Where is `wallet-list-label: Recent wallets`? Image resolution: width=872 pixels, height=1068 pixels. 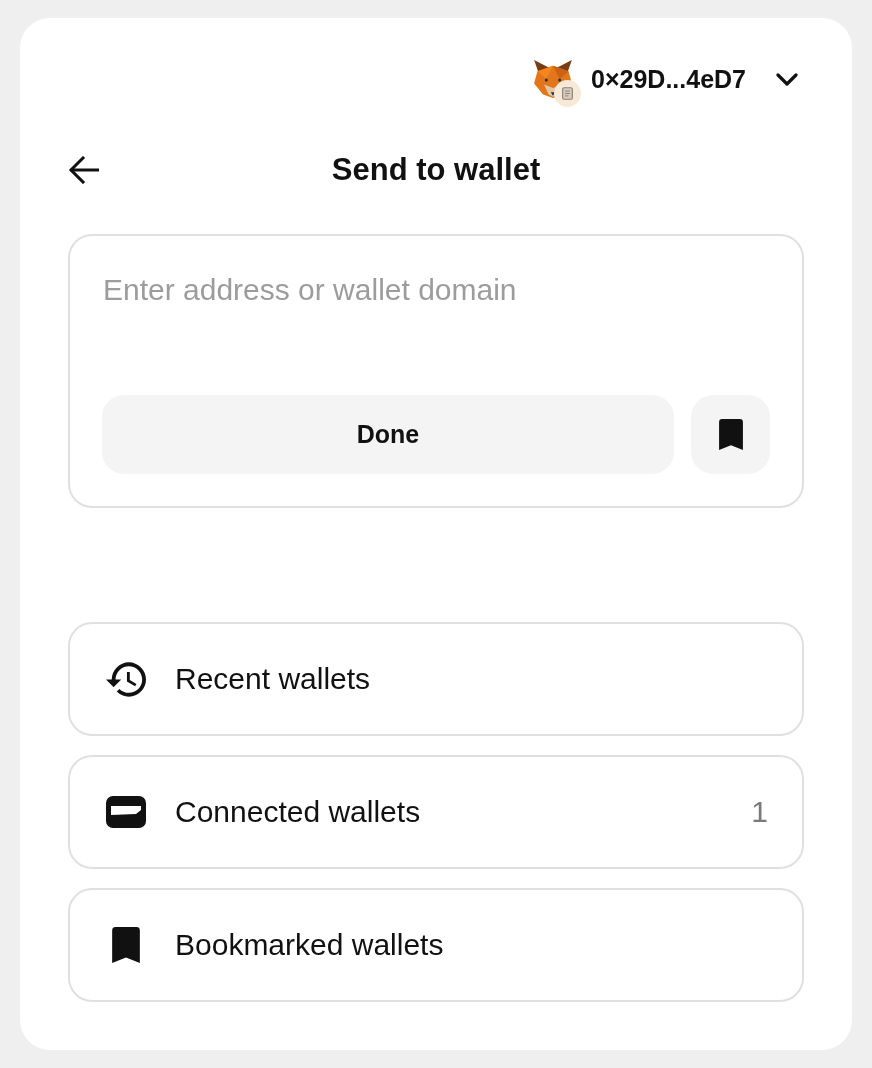
wallet-list-label: Recent wallets is located at coordinates (273, 679).